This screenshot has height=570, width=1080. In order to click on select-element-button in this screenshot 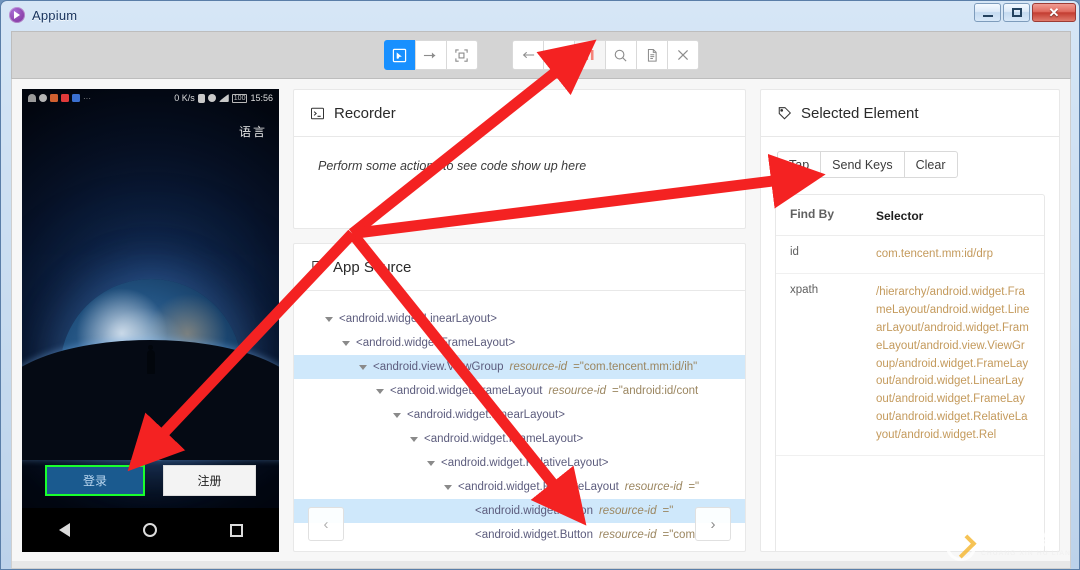, I will do `click(399, 55)`.